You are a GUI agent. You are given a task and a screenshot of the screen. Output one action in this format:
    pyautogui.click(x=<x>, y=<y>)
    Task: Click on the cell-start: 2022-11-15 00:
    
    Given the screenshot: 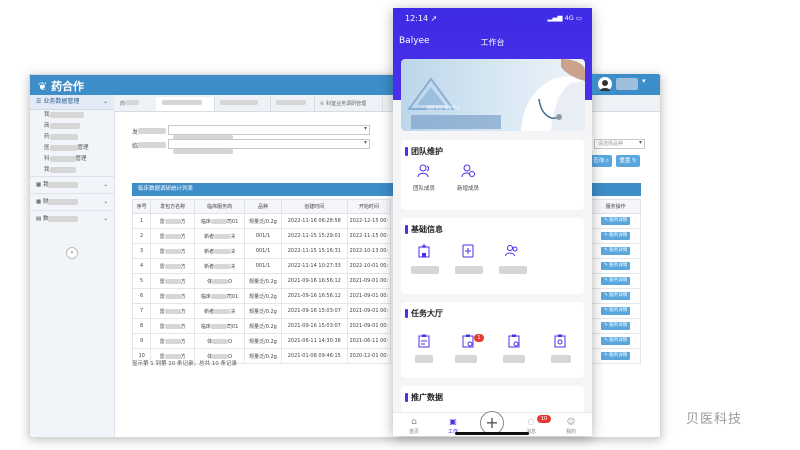 What is the action you would take?
    pyautogui.click(x=368, y=236)
    